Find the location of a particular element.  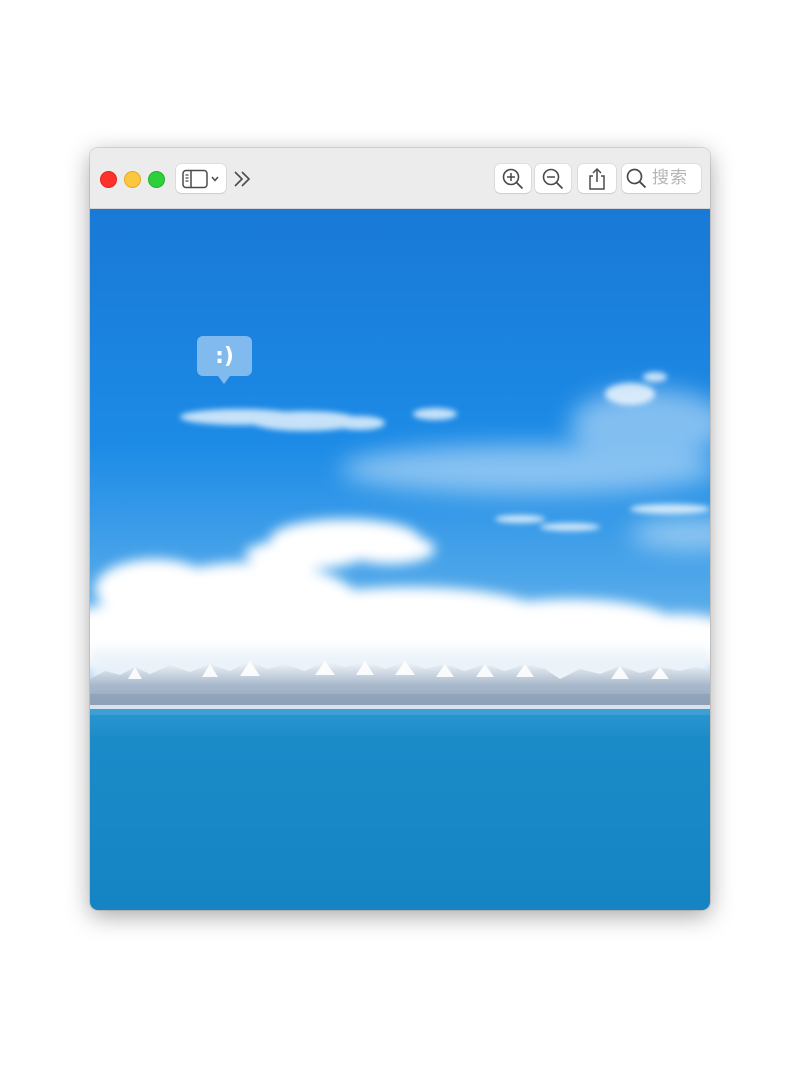

maximize-button is located at coordinates (156, 179).